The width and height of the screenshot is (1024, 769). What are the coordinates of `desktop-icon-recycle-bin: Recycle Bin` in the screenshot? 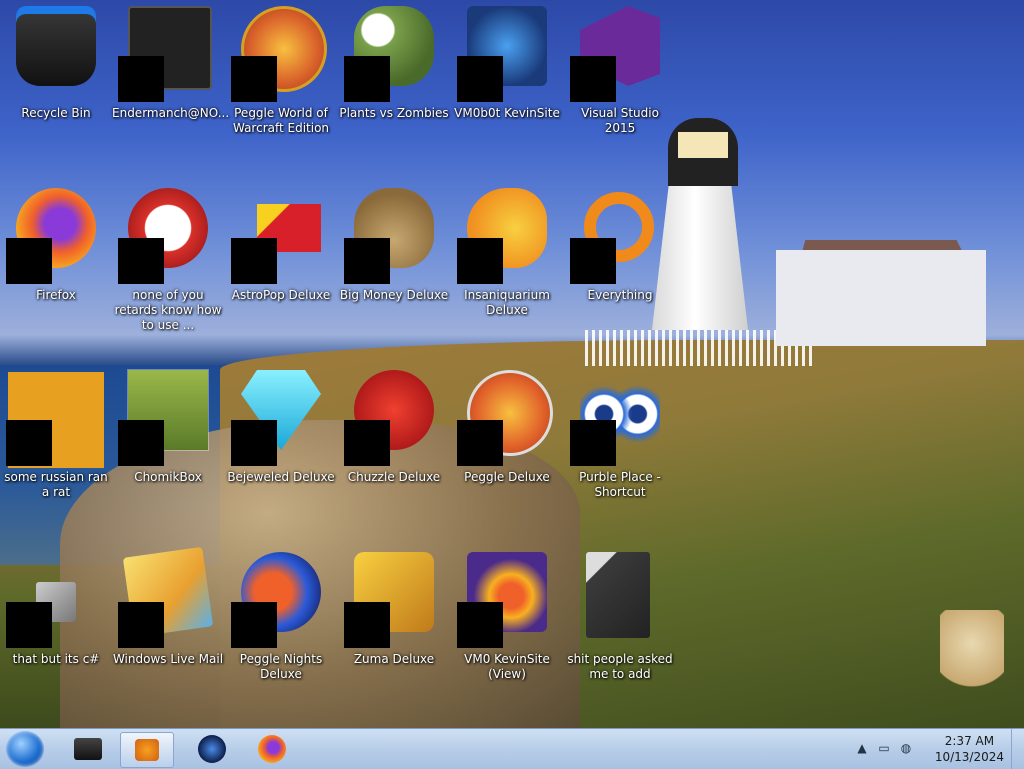 It's located at (56, 80).